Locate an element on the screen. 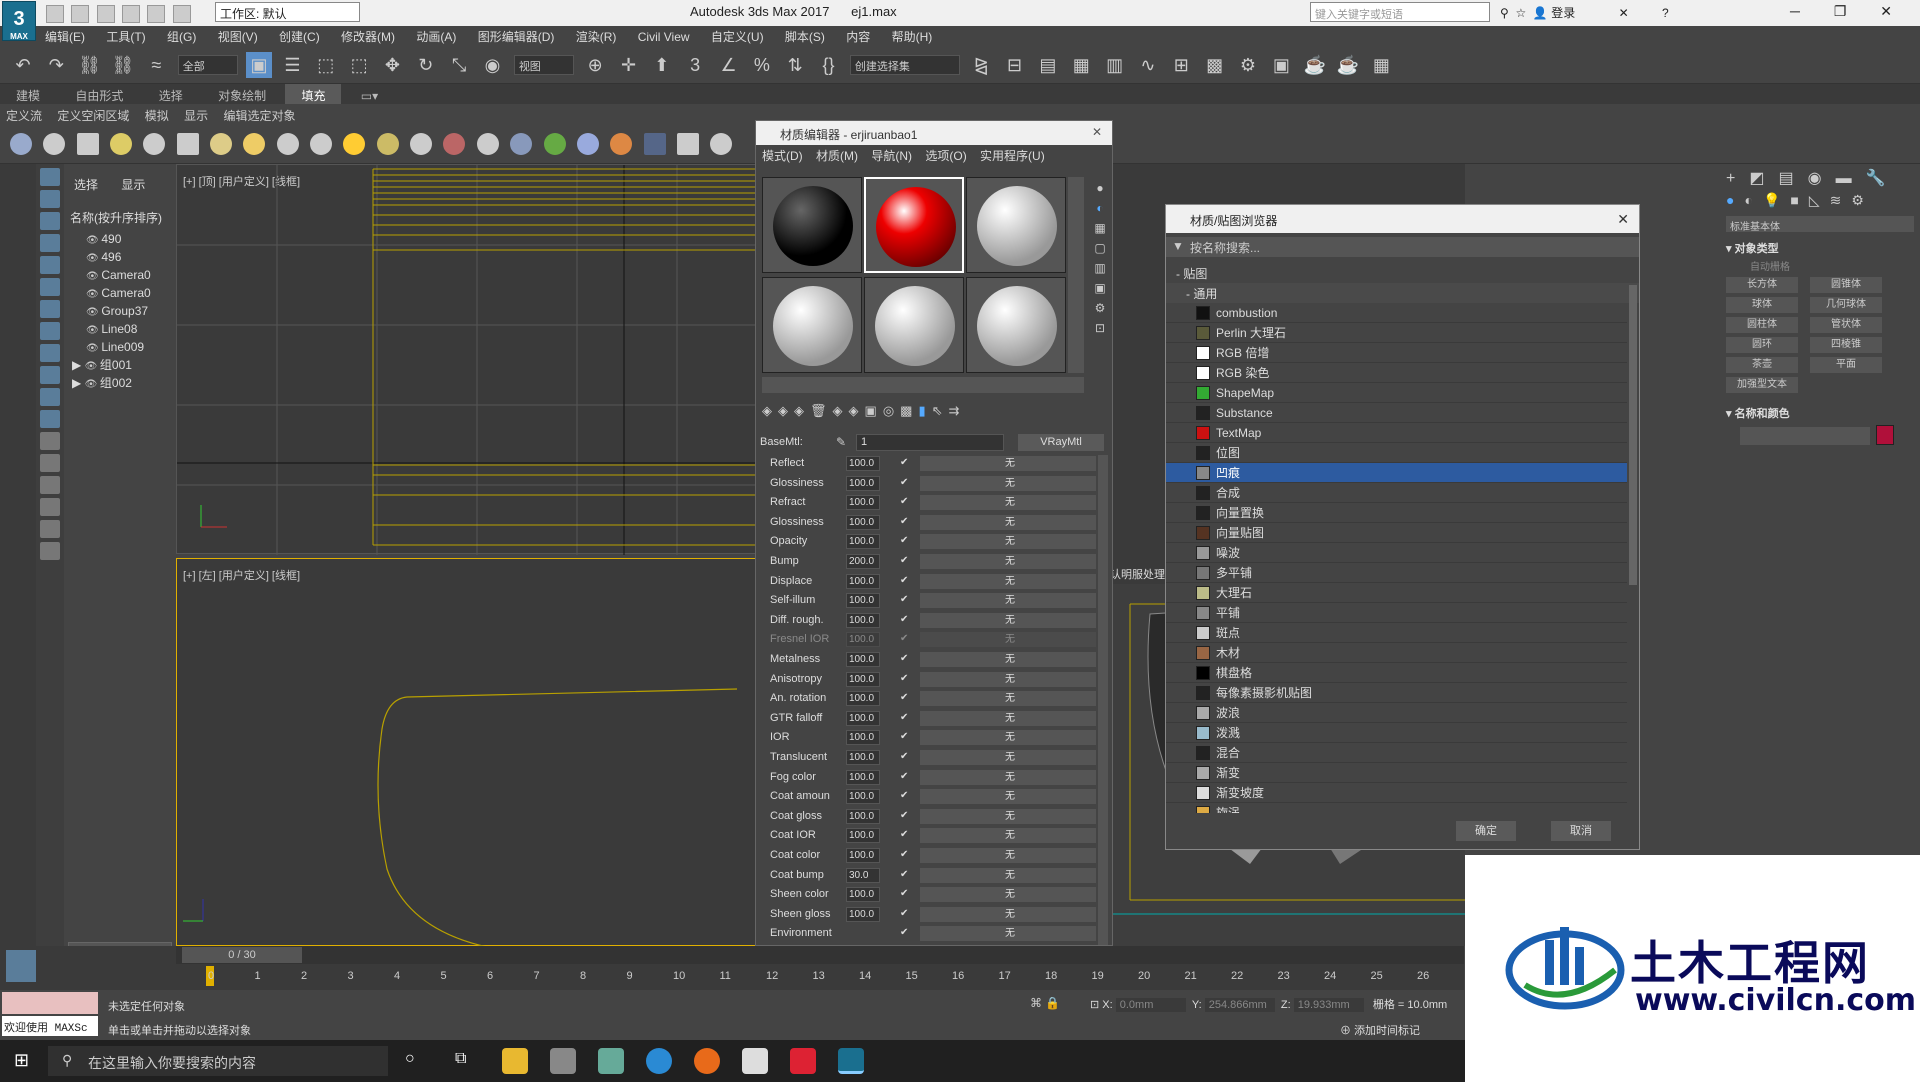  menu-edit: 编辑(E) is located at coordinates (65, 36).